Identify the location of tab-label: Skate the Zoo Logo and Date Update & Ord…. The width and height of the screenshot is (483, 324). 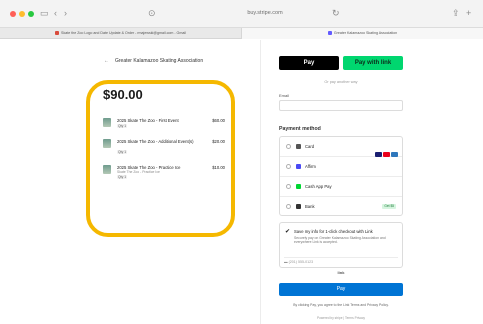
(123, 33).